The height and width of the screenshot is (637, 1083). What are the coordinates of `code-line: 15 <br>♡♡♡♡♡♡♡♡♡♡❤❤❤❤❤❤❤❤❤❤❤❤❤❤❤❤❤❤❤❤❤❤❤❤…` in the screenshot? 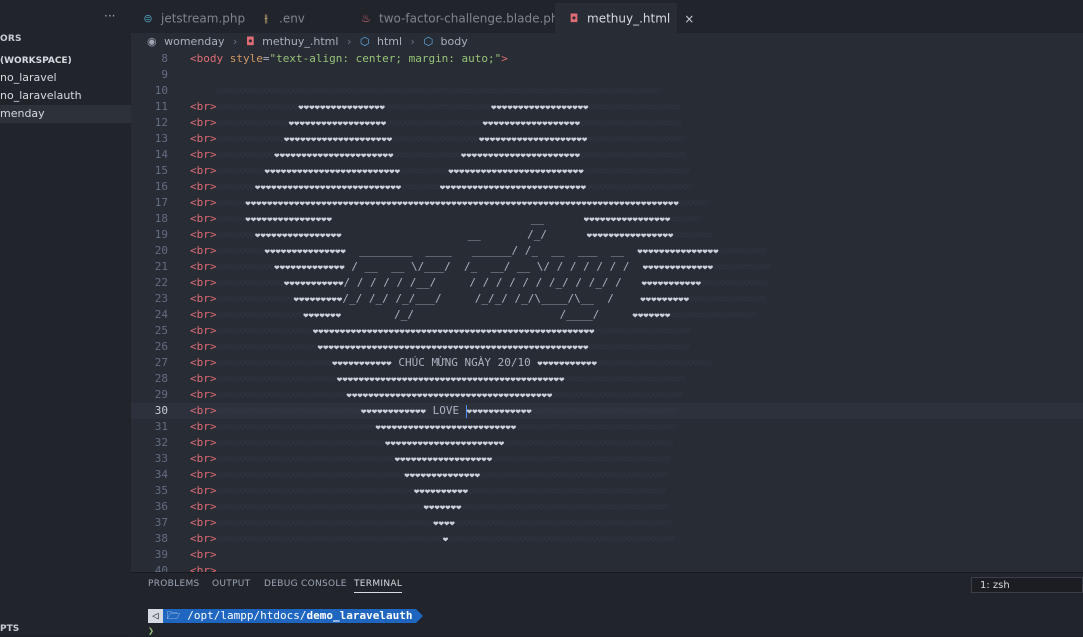 It's located at (607, 171).